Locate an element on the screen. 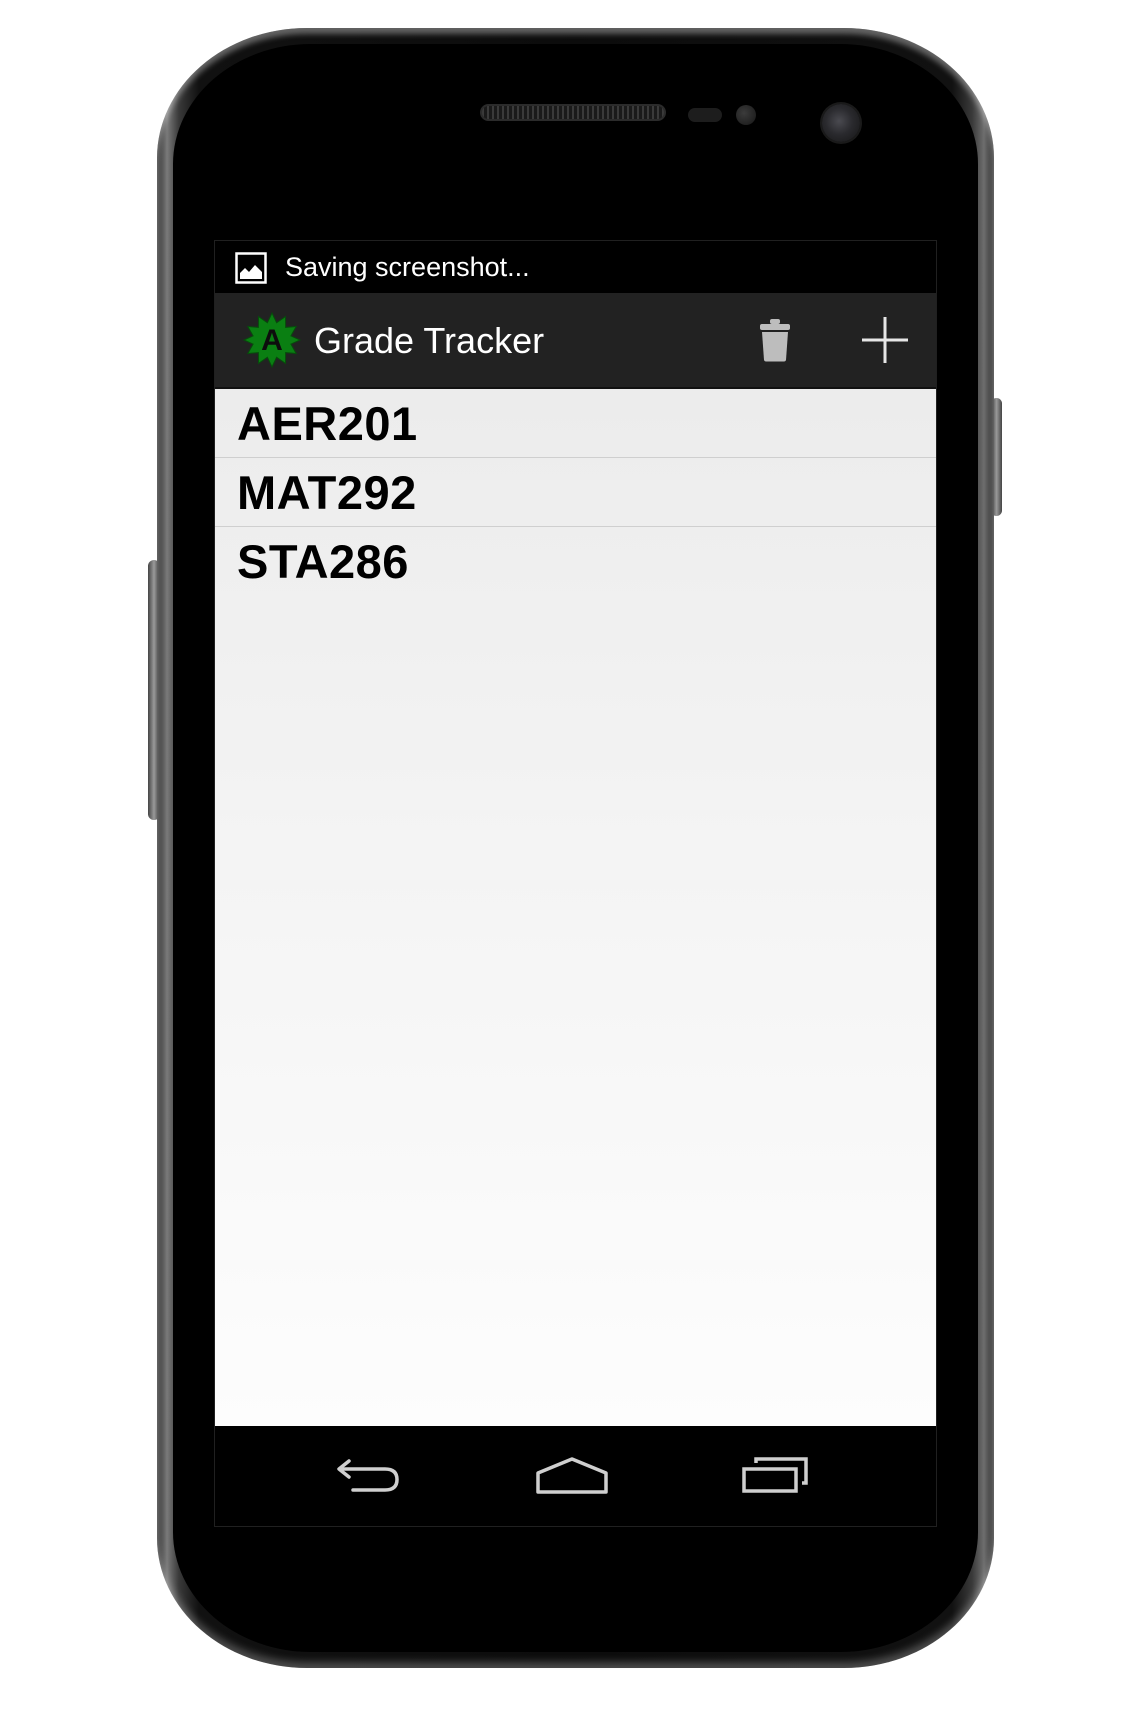 The image size is (1148, 1735). back-icon is located at coordinates (368, 1475).